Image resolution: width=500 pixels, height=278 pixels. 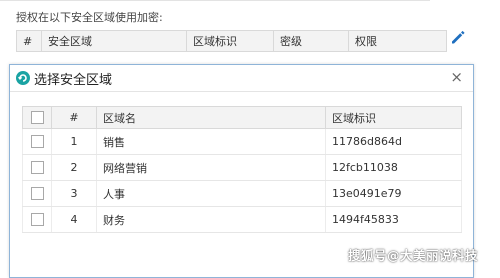 What do you see at coordinates (74, 219) in the screenshot?
I see `row-number: 4` at bounding box center [74, 219].